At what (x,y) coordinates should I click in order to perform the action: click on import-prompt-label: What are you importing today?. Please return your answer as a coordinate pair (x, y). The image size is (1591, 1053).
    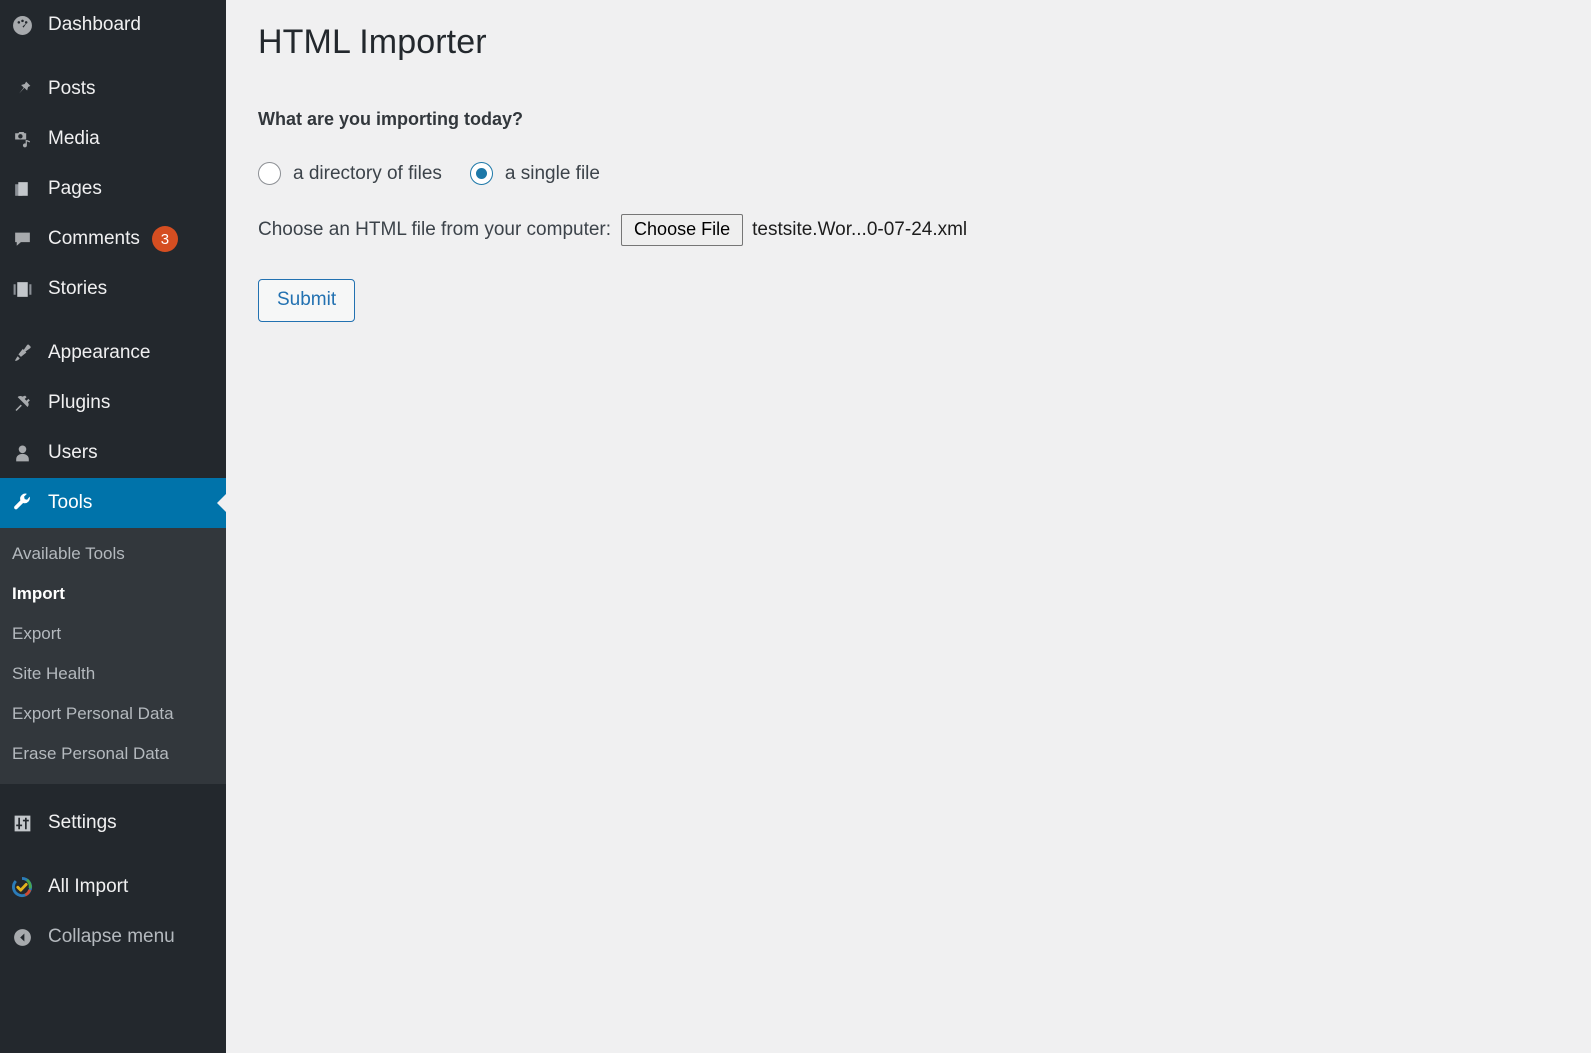
    Looking at the image, I should click on (391, 119).